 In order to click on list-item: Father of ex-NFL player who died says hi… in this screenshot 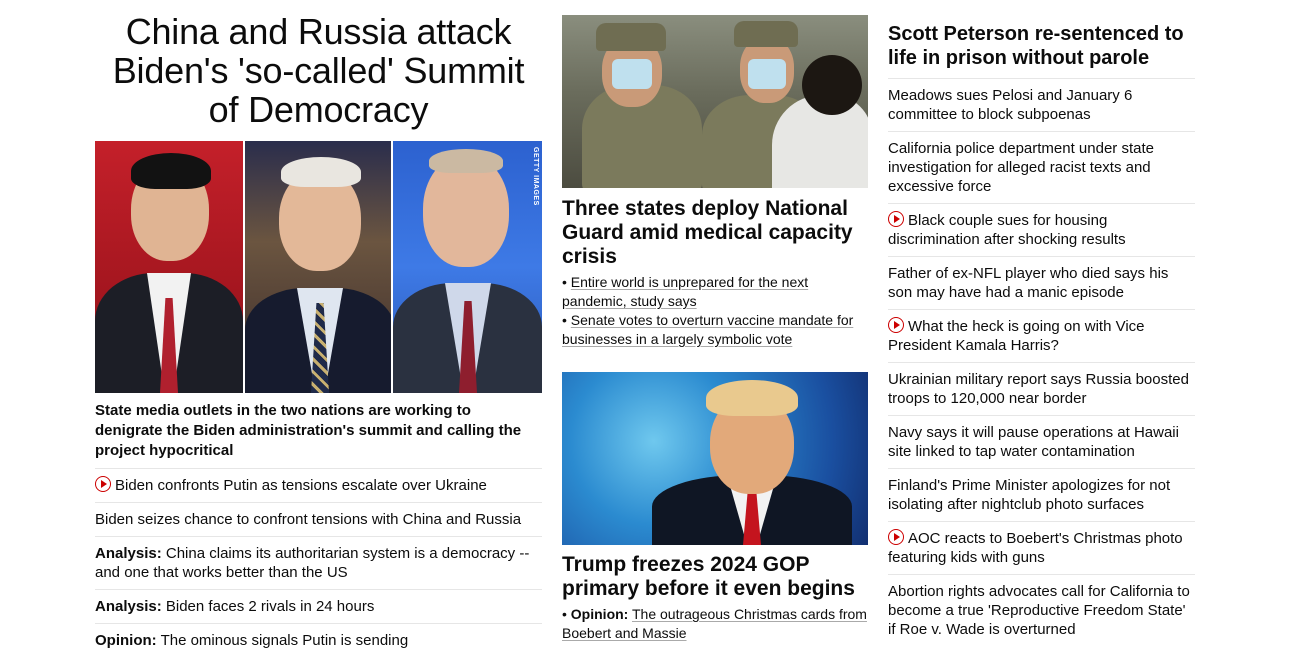, I will do `click(1041, 283)`.